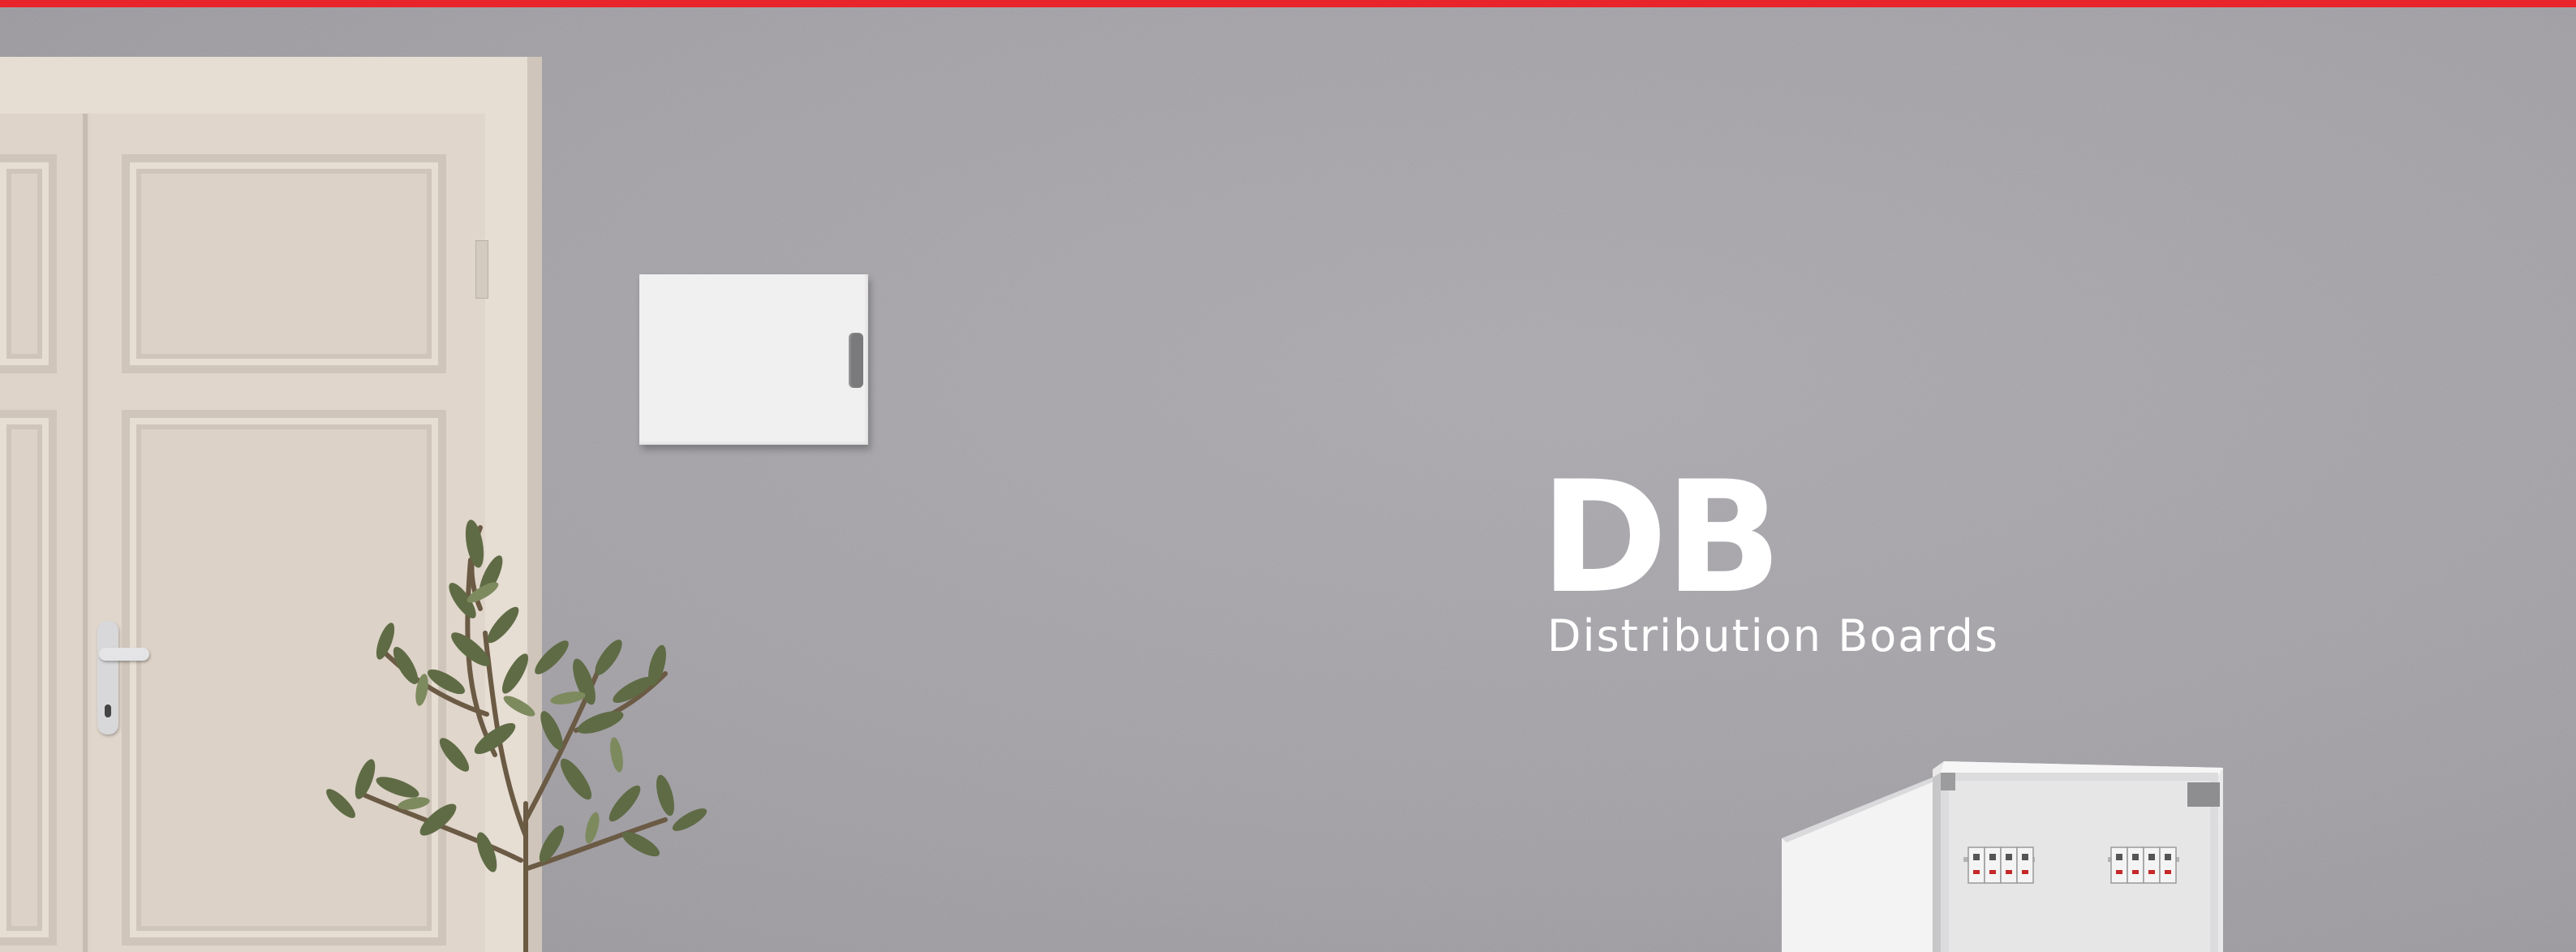 This screenshot has width=2576, height=952. I want to click on accent-top-bar, so click(1288, 3).